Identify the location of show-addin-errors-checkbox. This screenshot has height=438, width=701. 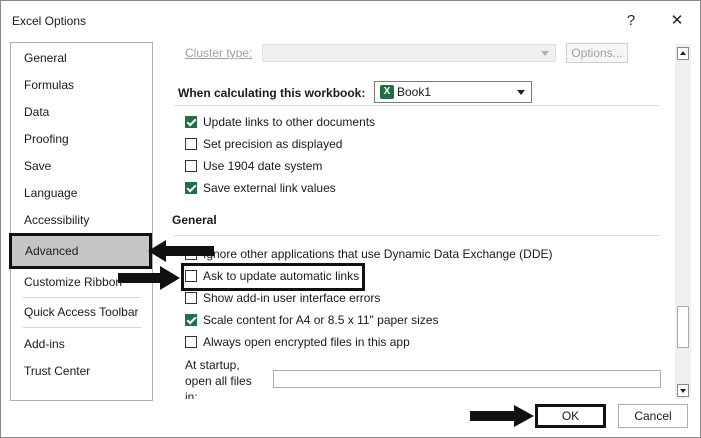
(191, 298).